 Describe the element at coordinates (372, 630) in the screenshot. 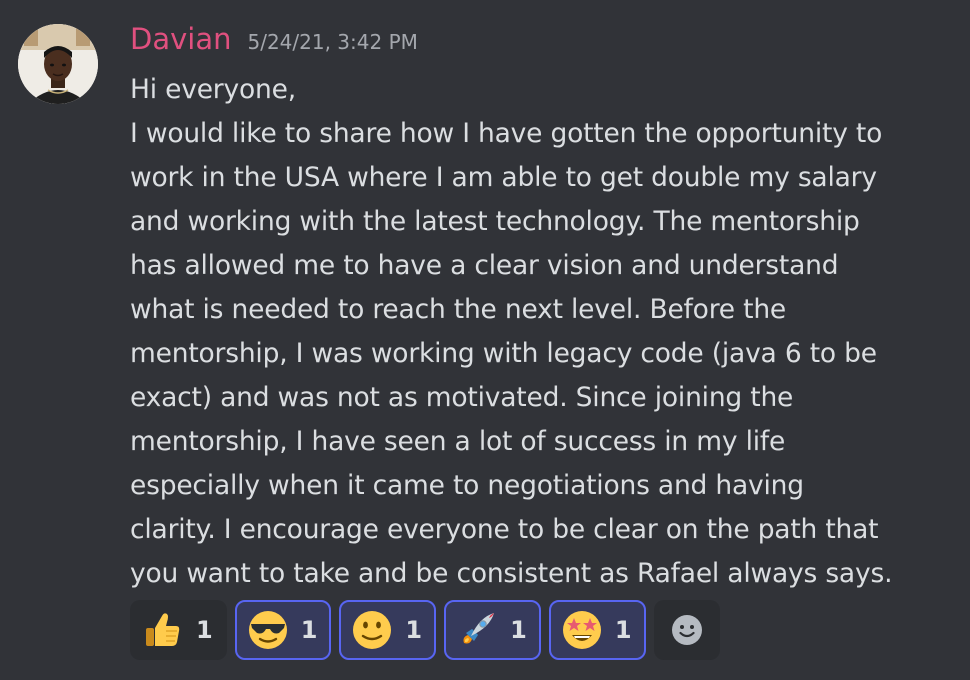

I see `slightly-smiling-face-icon` at that location.